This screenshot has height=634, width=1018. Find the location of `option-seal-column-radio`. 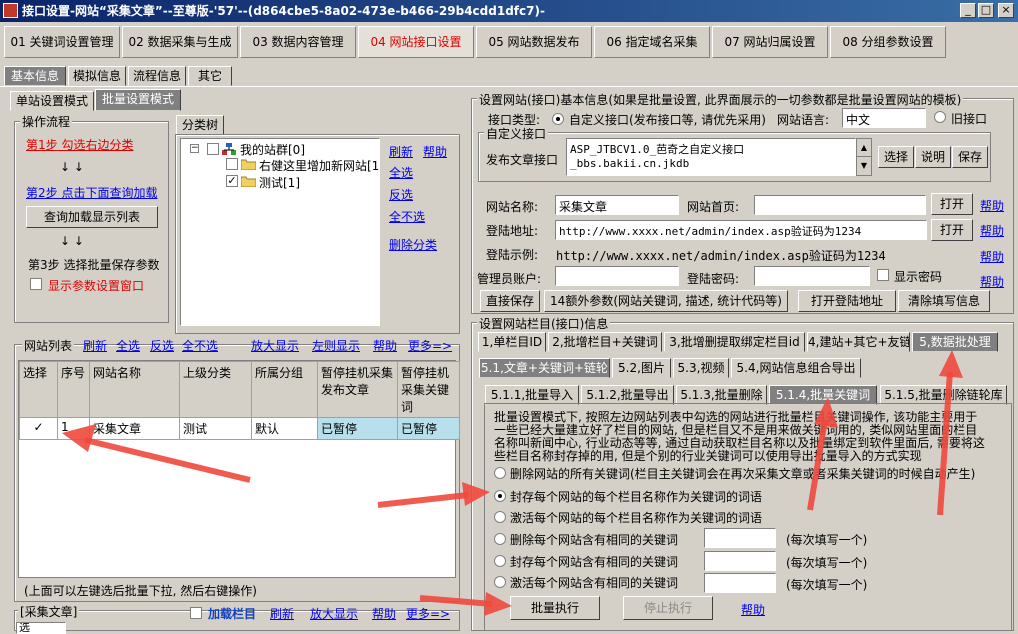

option-seal-column-radio is located at coordinates (500, 496).